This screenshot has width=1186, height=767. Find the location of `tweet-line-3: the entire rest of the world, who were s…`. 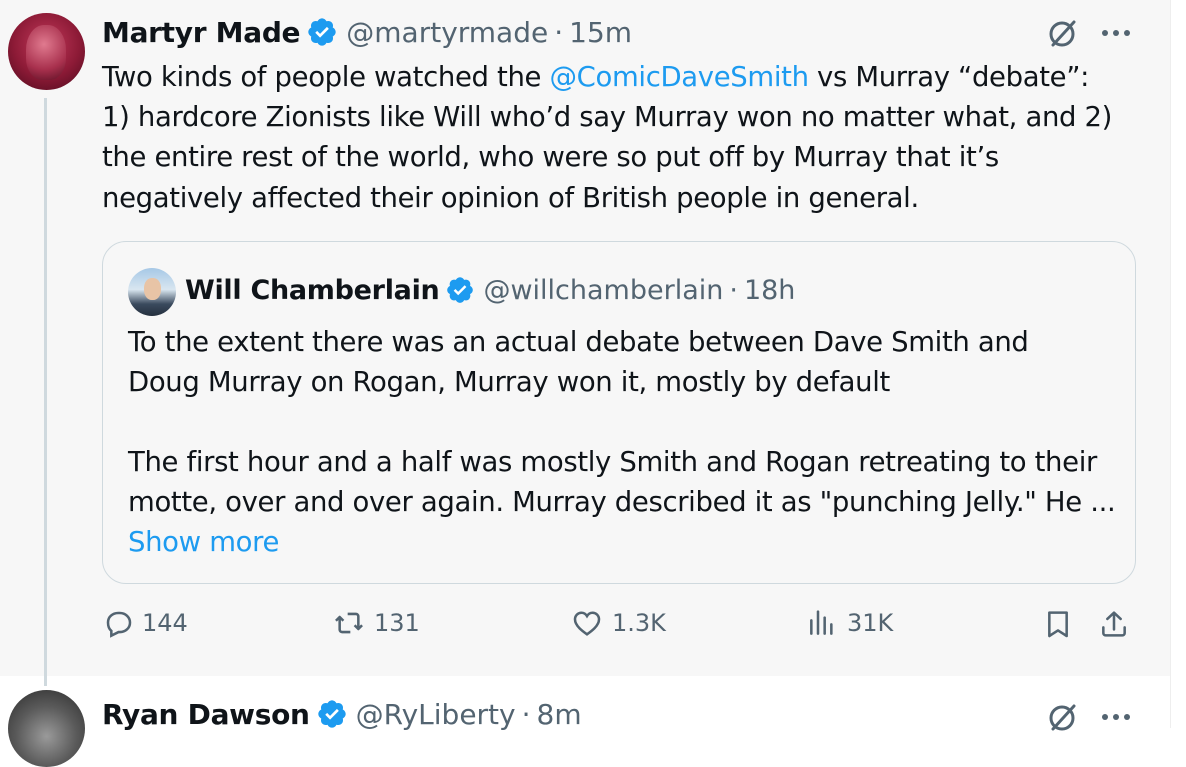

tweet-line-3: the entire rest of the world, who were s… is located at coordinates (550, 157).